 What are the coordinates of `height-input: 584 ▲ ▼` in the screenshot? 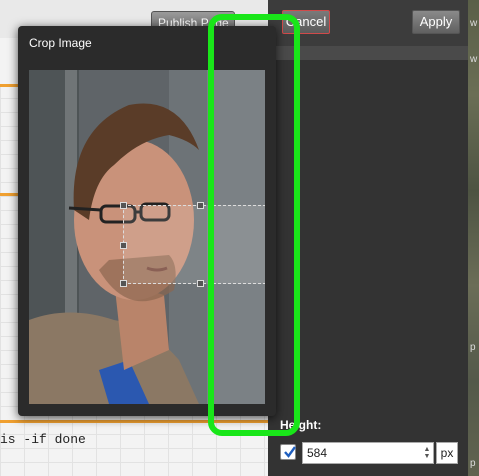 It's located at (368, 453).